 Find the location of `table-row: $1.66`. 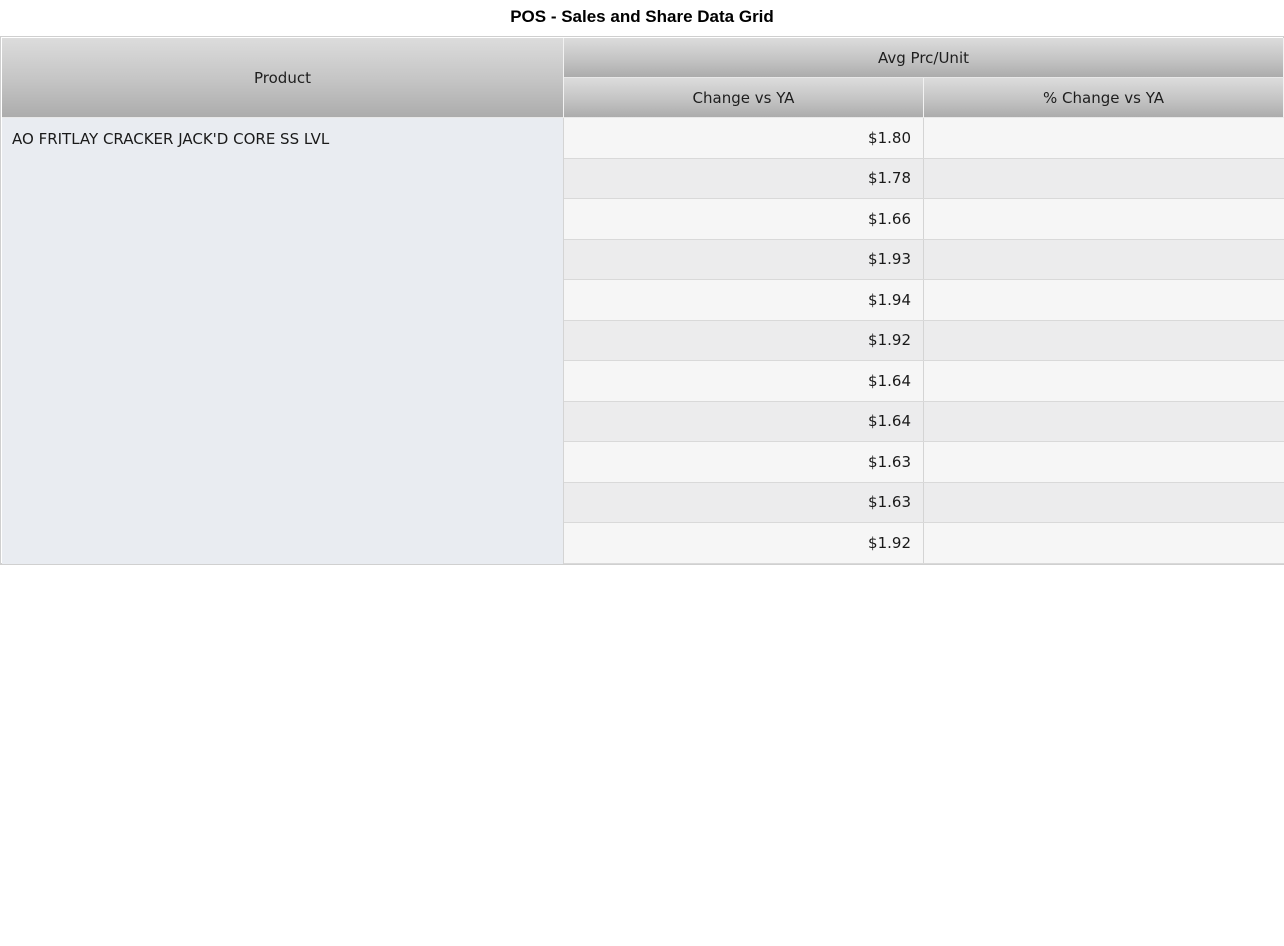

table-row: $1.66 is located at coordinates (924, 219).